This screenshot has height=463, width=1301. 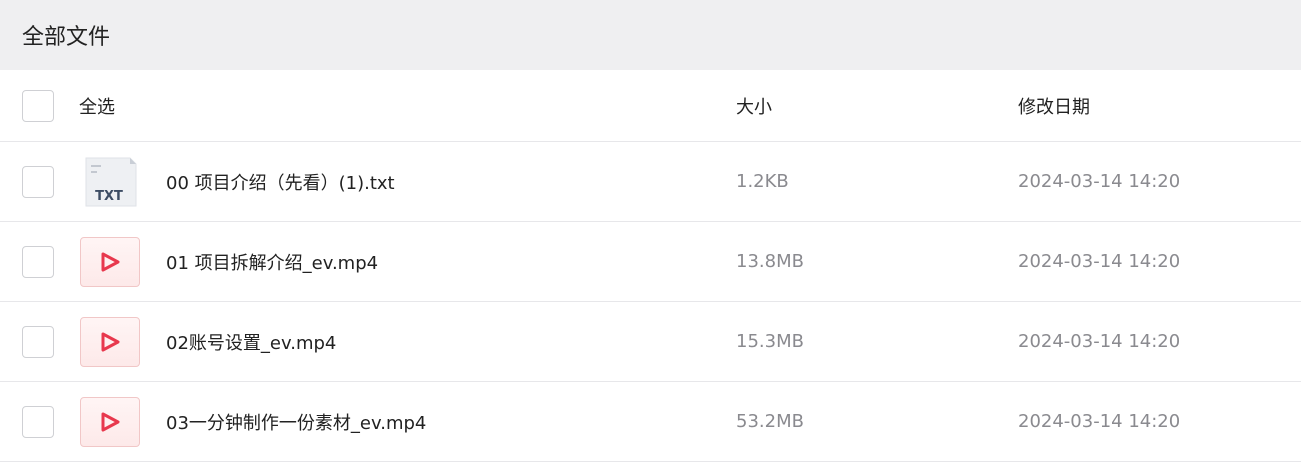 I want to click on file-size: 15.3MB, so click(x=770, y=341).